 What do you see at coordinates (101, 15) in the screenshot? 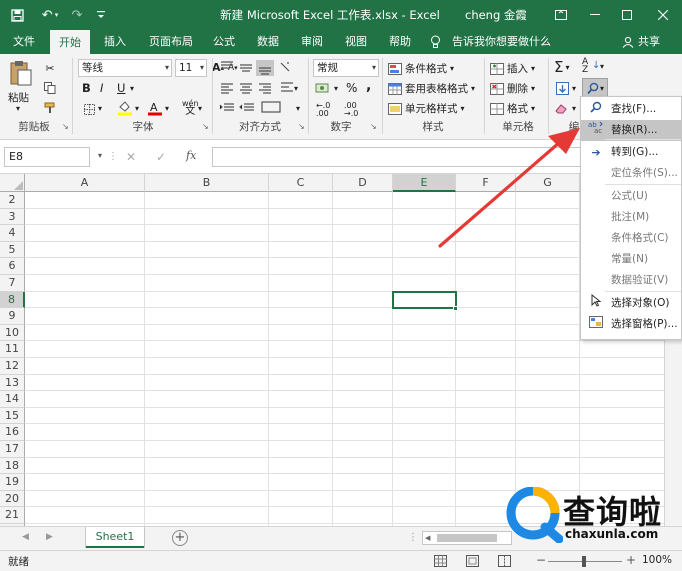
I see `customize-quick-access-icon` at bounding box center [101, 15].